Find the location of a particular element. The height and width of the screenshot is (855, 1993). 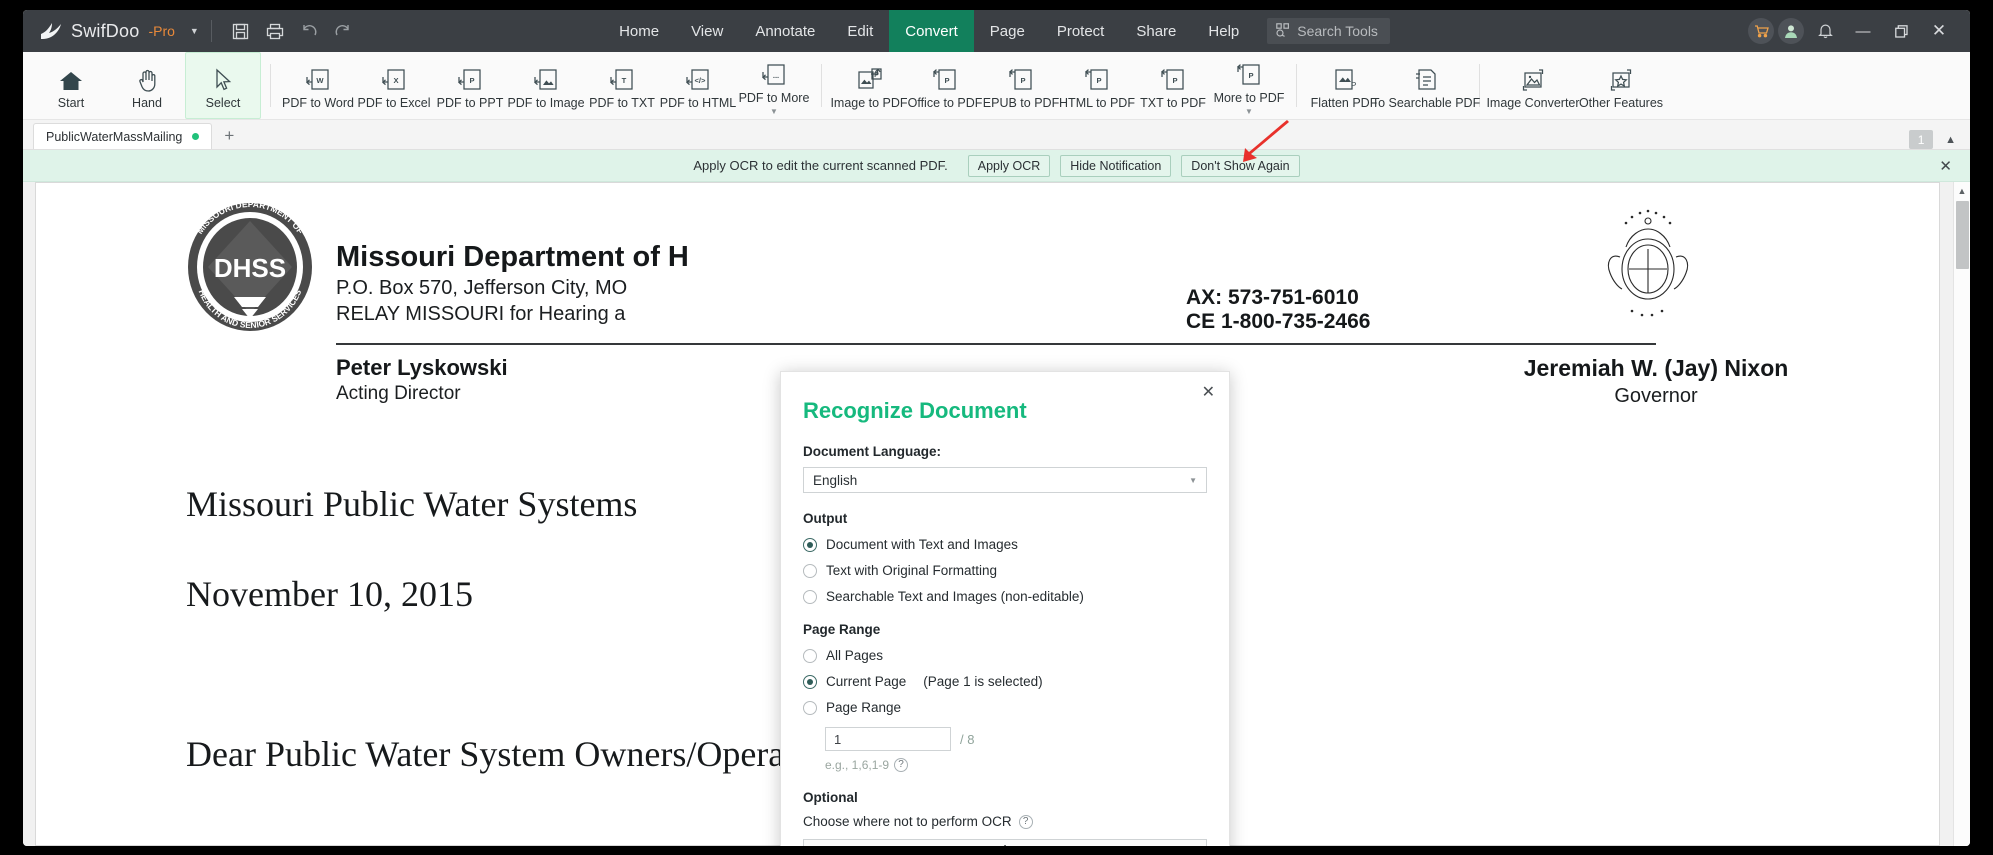

ribbon-button-flatten-pdf: P Flatten PDF is located at coordinates (1344, 85).